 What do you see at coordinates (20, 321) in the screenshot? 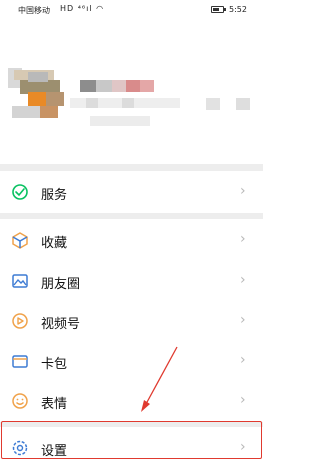
I see `channels-icon` at bounding box center [20, 321].